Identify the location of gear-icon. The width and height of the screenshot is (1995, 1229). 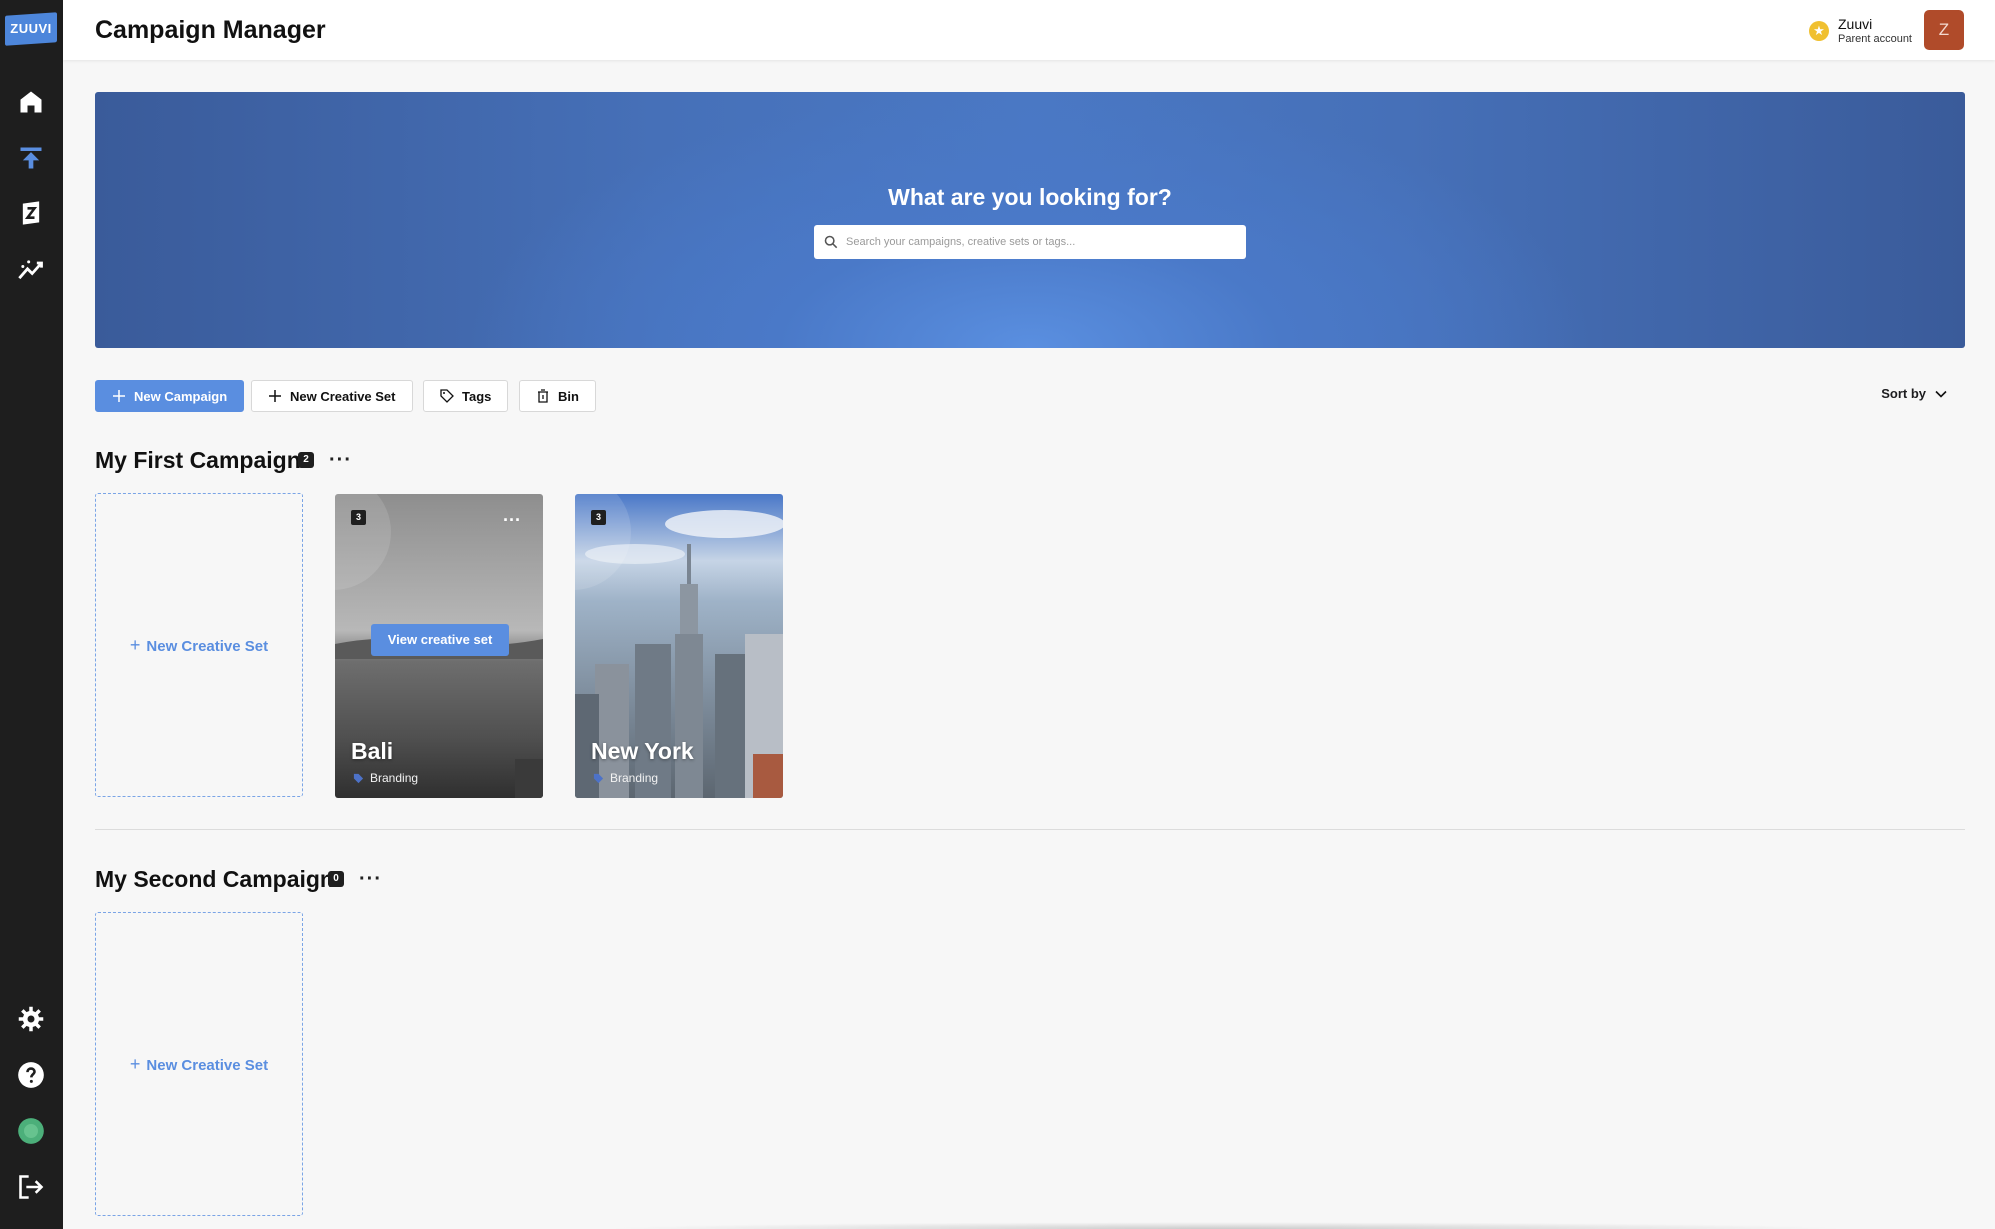
(31, 1019).